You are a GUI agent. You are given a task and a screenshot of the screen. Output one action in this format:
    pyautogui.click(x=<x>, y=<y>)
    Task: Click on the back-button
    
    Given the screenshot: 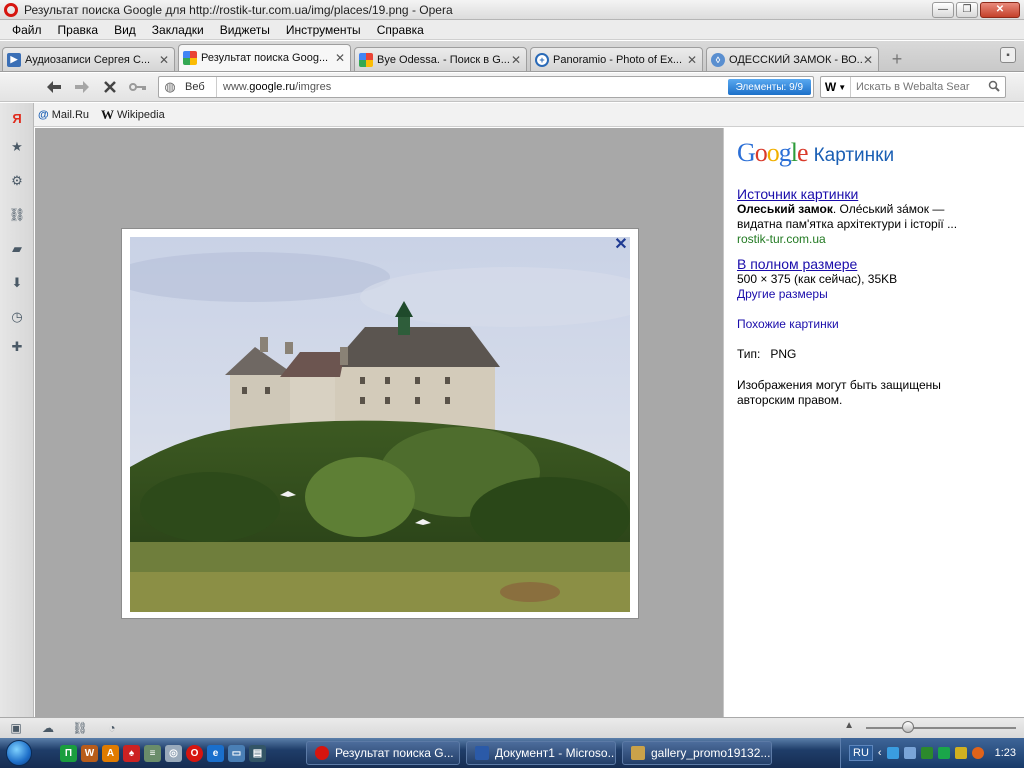 What is the action you would take?
    pyautogui.click(x=54, y=87)
    